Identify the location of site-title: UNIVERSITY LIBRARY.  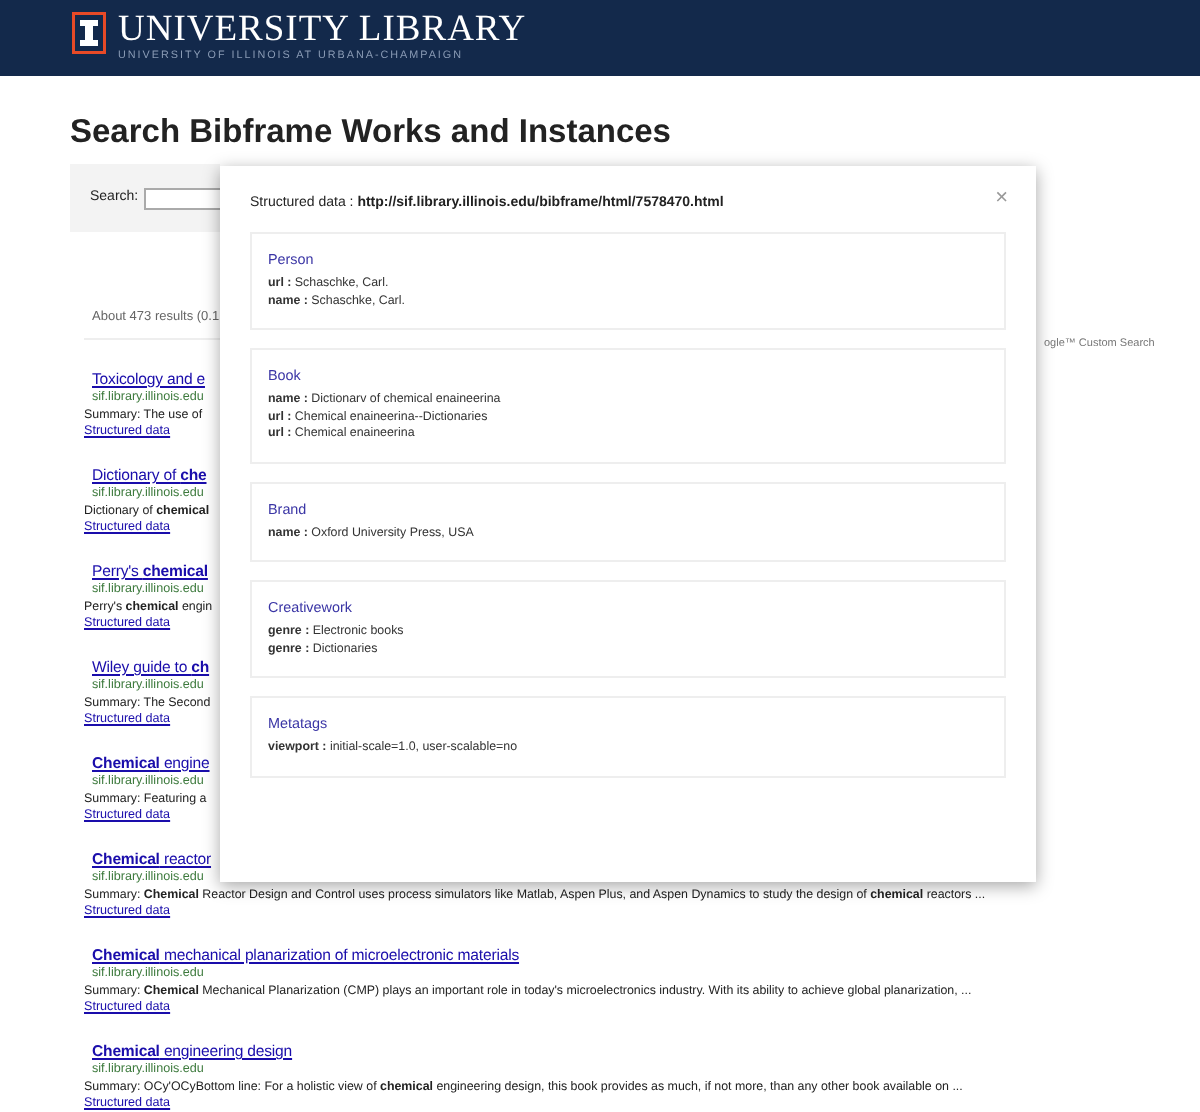
(322, 31).